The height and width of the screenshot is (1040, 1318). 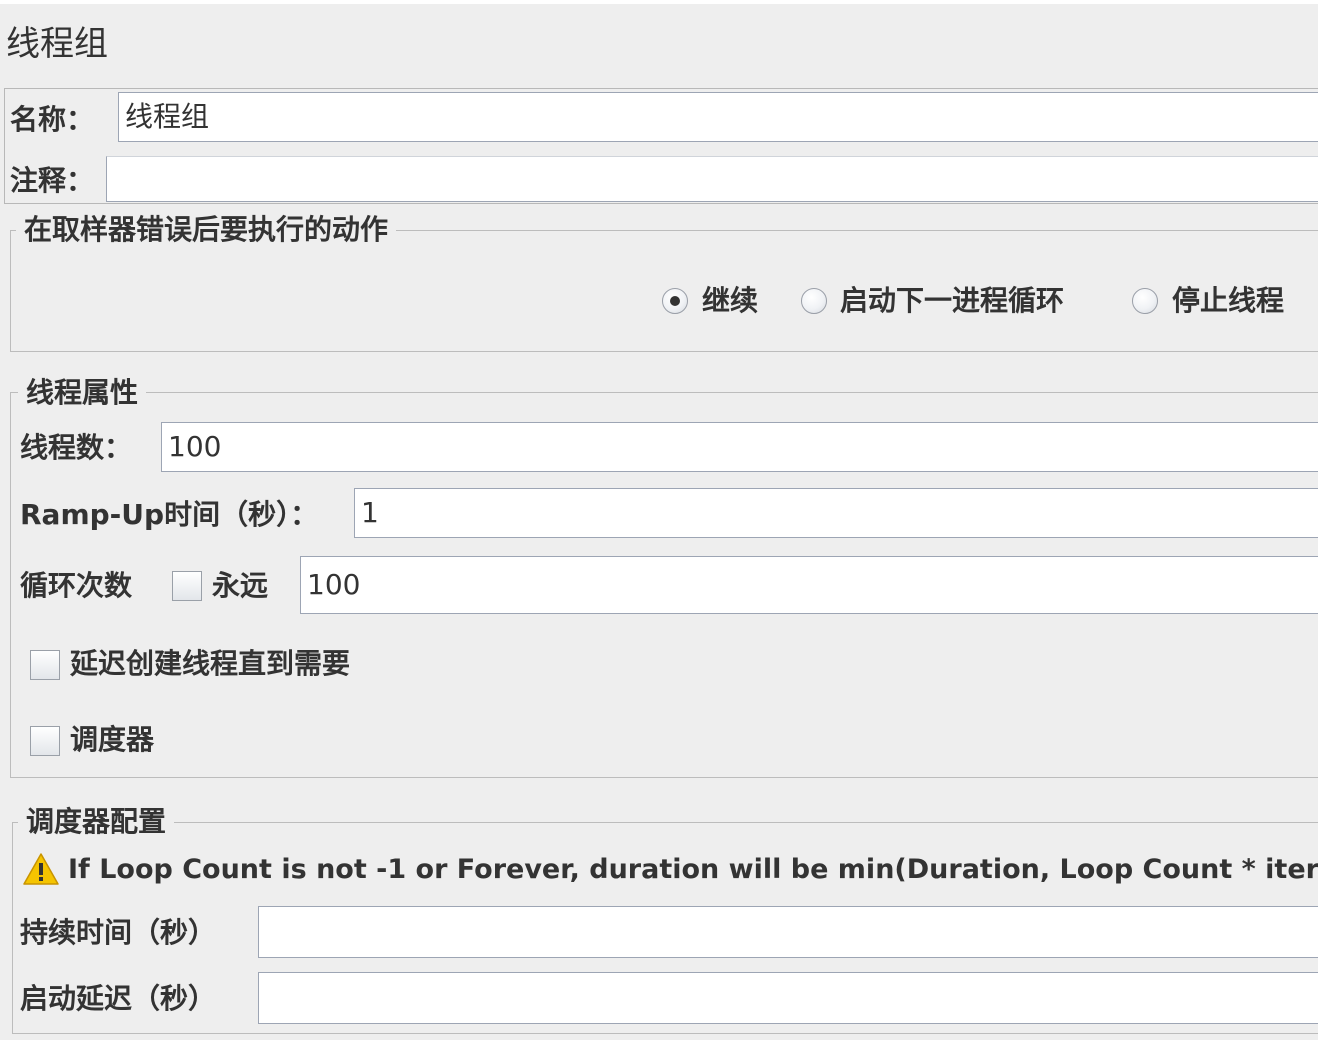 I want to click on warning-triangle-icon, so click(x=41, y=869).